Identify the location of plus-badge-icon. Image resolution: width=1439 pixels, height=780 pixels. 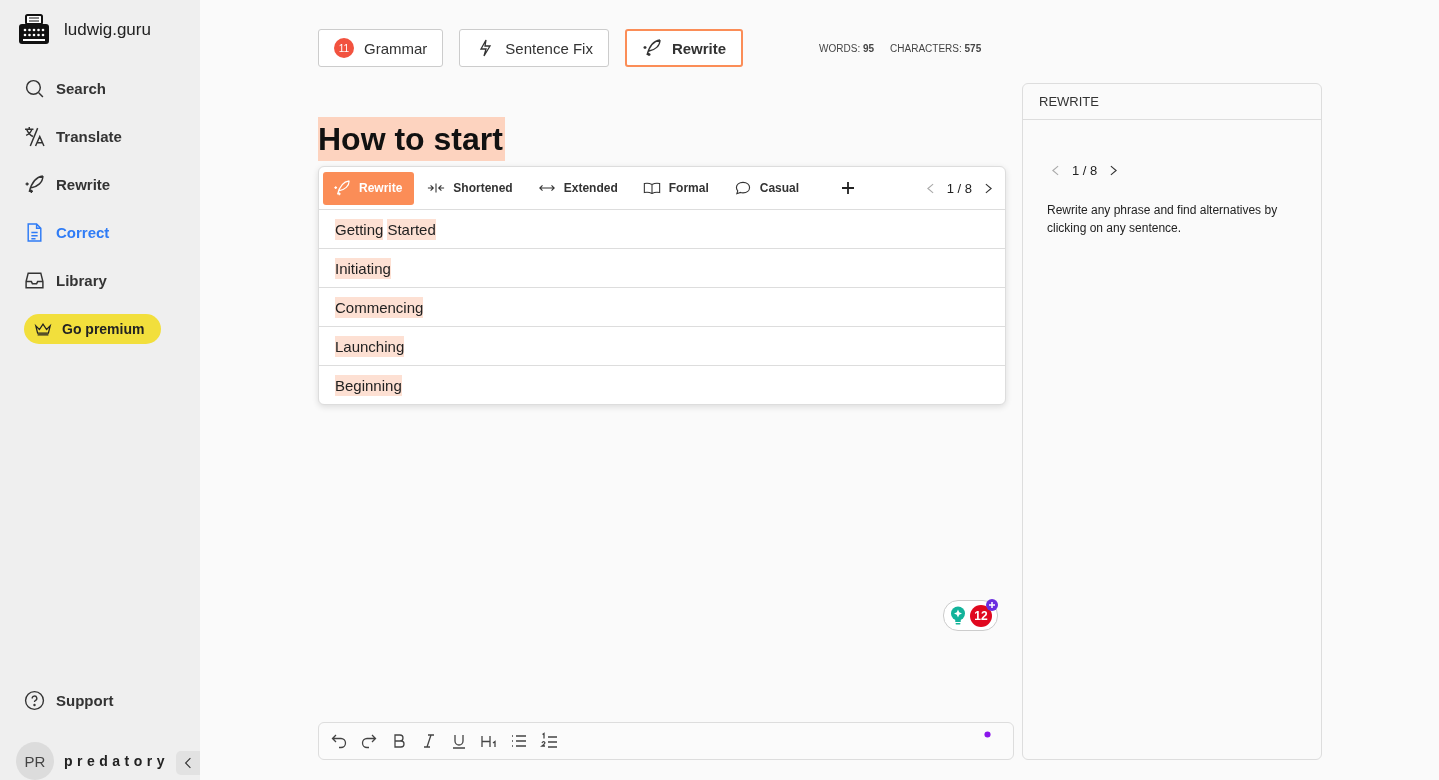
(992, 605).